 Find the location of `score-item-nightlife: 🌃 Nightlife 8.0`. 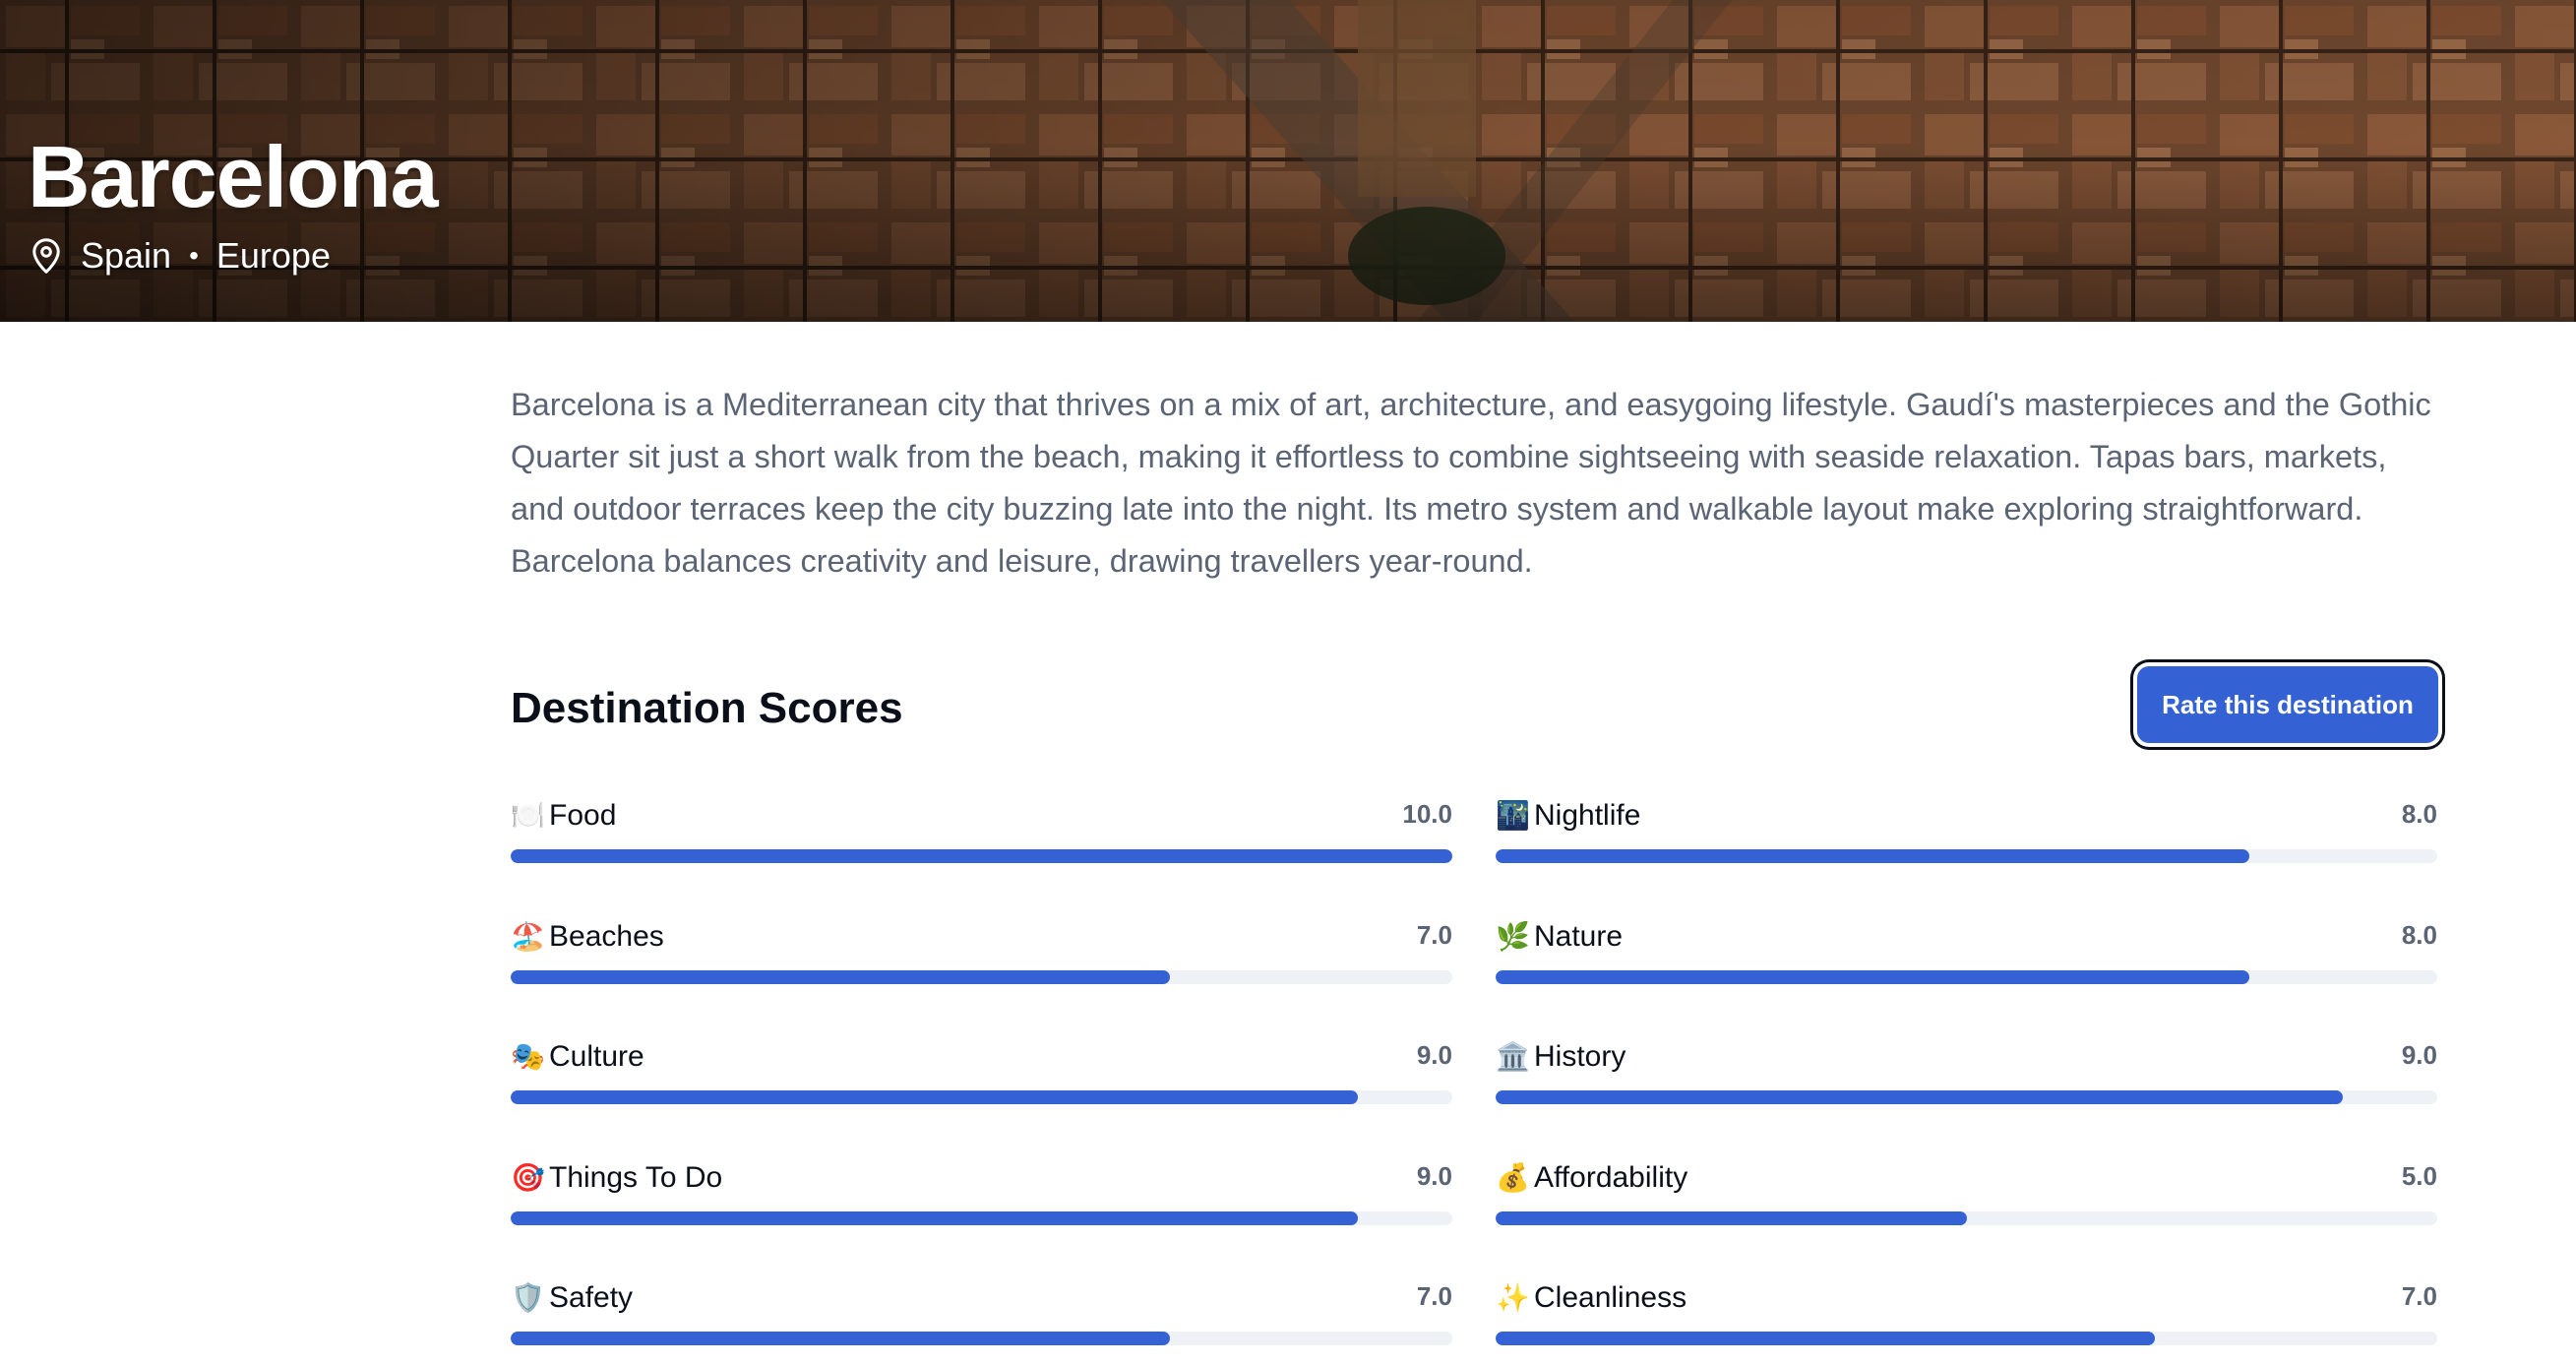

score-item-nightlife: 🌃 Nightlife 8.0 is located at coordinates (1966, 838).